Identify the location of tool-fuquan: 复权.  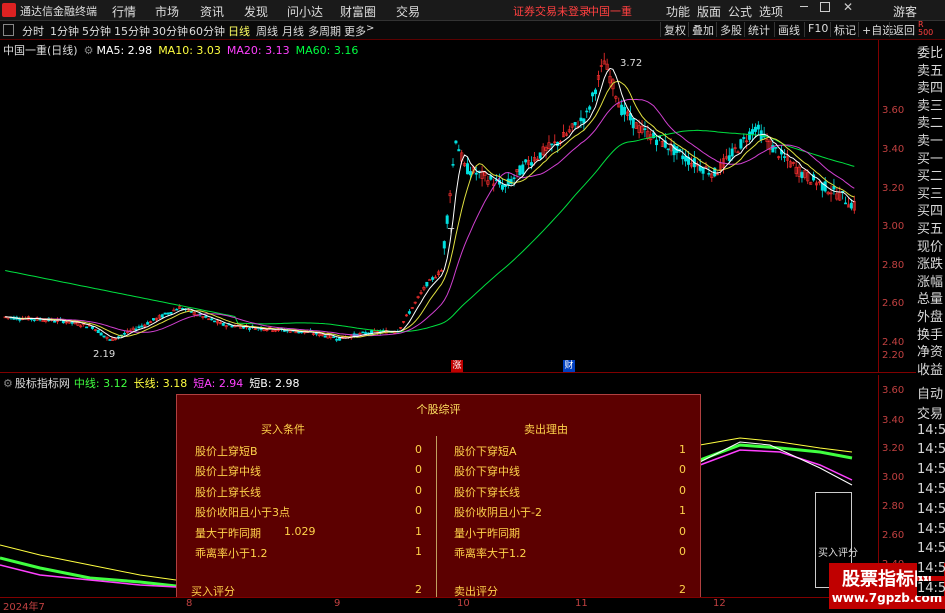
(674, 29).